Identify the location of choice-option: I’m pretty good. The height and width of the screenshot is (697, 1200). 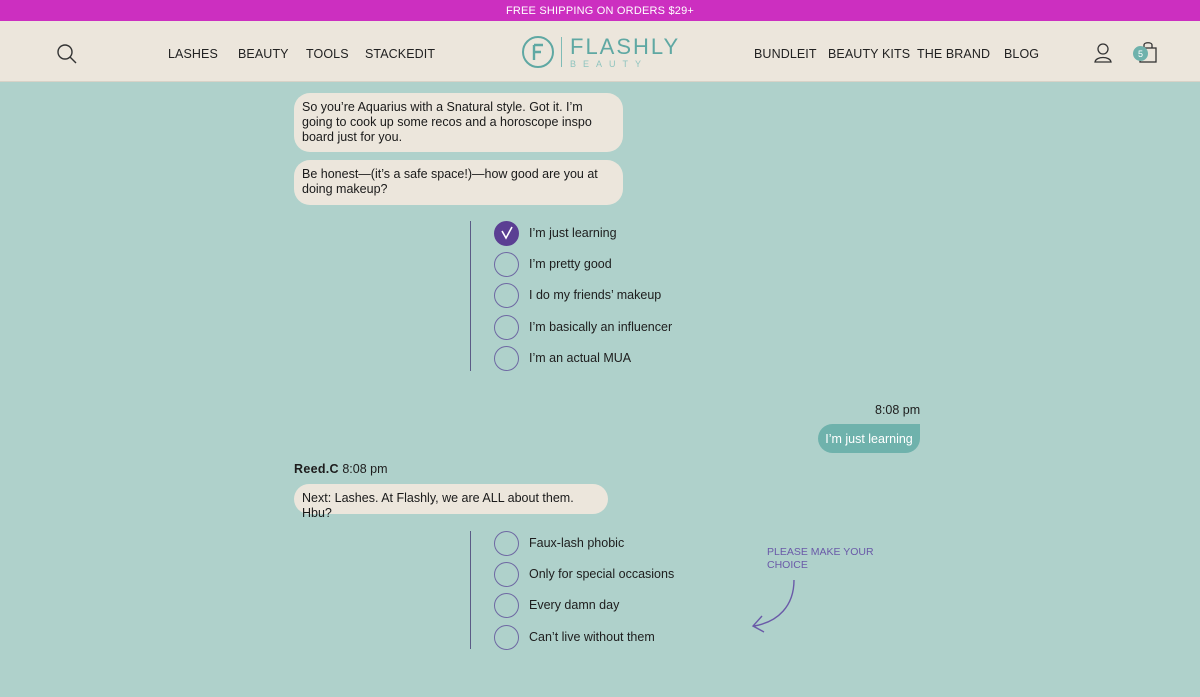
(553, 264).